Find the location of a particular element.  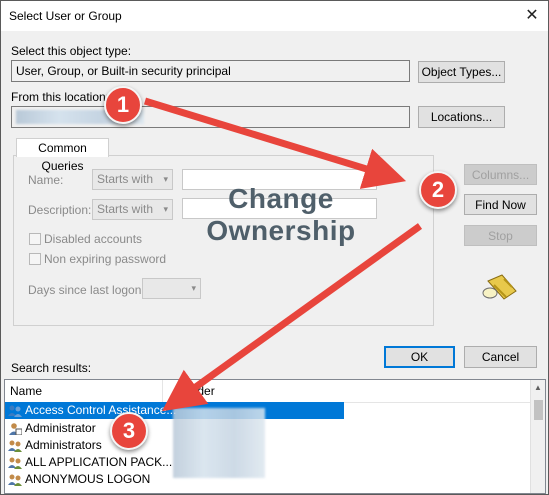

watermark-text: Change Ownership is located at coordinates (281, 215).